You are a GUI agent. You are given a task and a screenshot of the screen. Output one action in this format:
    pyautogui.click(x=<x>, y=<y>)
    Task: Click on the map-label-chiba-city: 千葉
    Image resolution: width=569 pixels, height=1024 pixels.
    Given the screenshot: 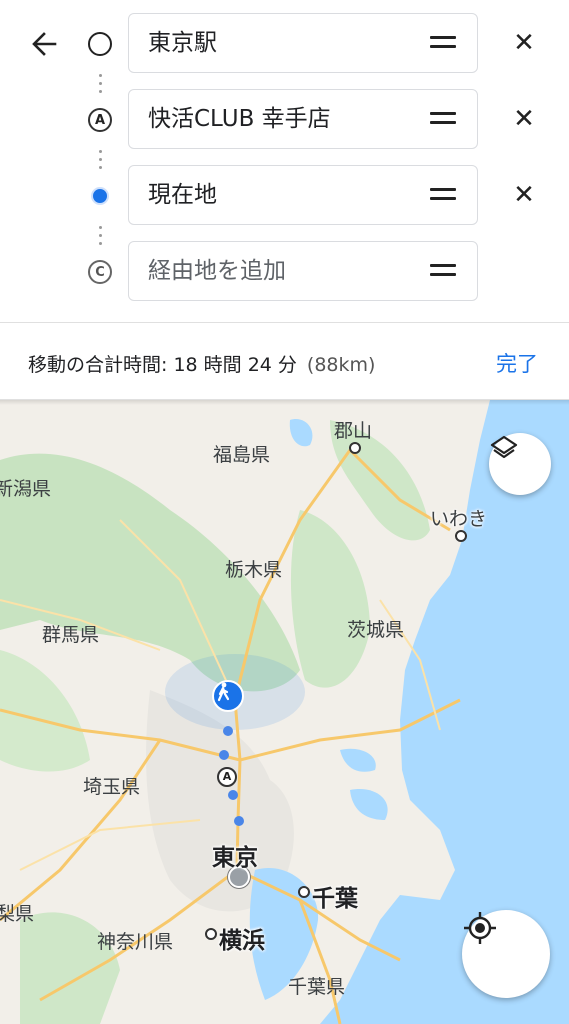 What is the action you would take?
    pyautogui.click(x=335, y=899)
    